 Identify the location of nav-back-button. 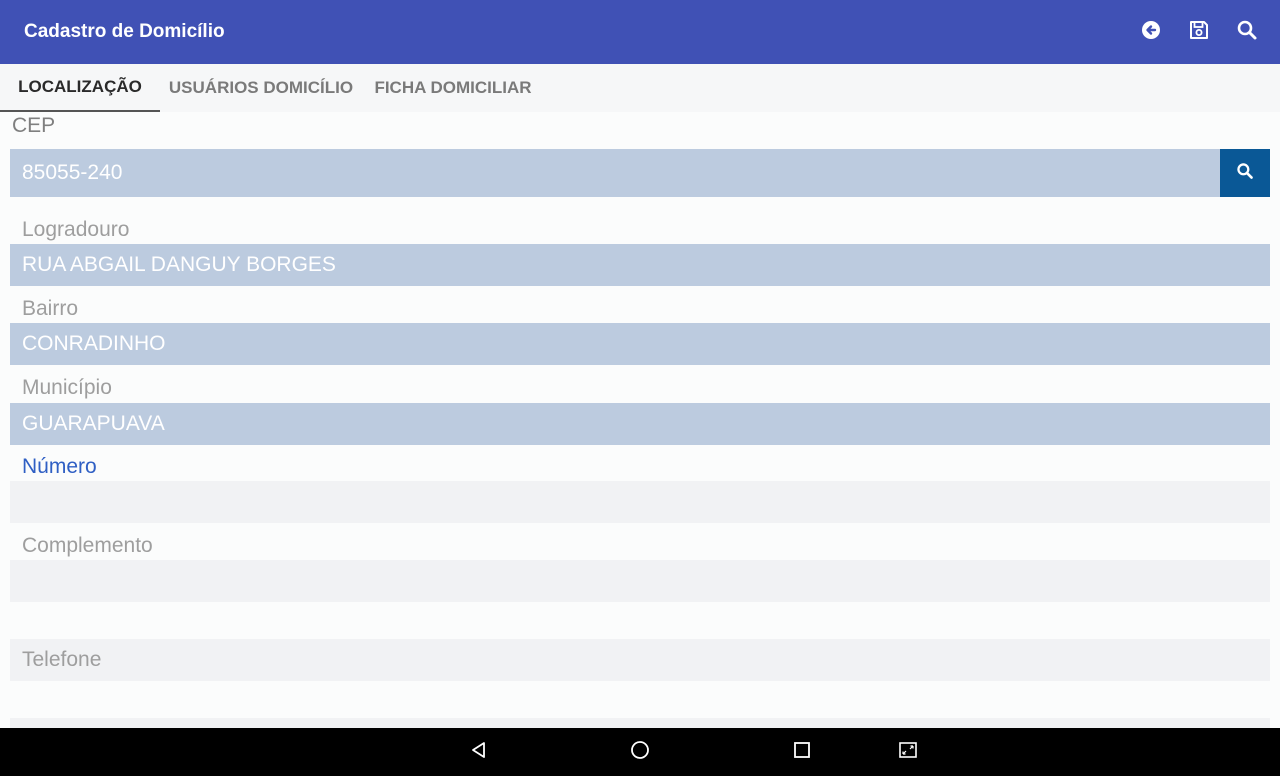
(479, 752).